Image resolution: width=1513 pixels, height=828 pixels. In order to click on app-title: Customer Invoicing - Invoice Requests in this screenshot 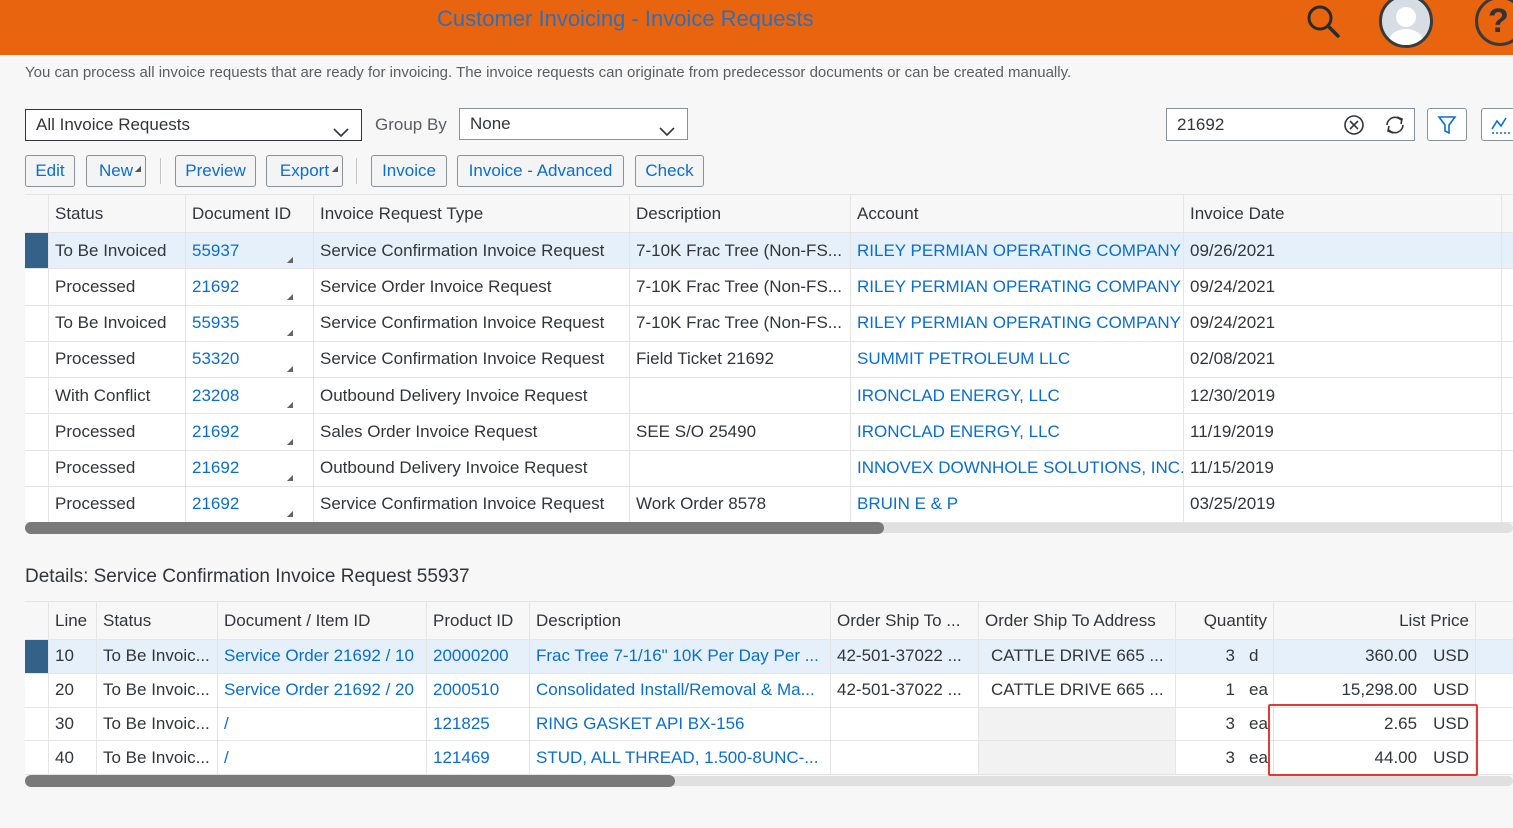, I will do `click(625, 18)`.